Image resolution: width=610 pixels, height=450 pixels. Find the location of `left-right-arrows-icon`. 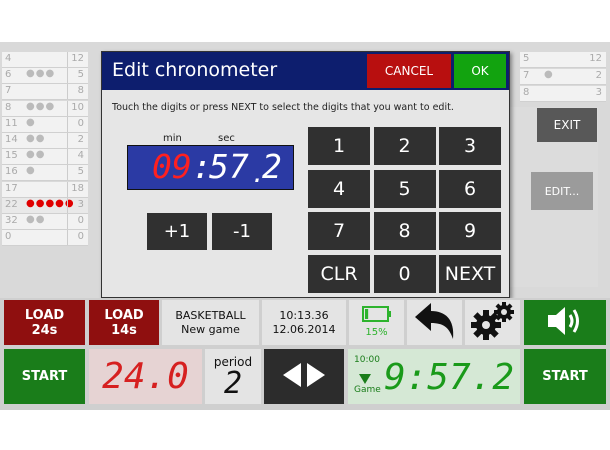

left-right-arrows-icon is located at coordinates (304, 377).